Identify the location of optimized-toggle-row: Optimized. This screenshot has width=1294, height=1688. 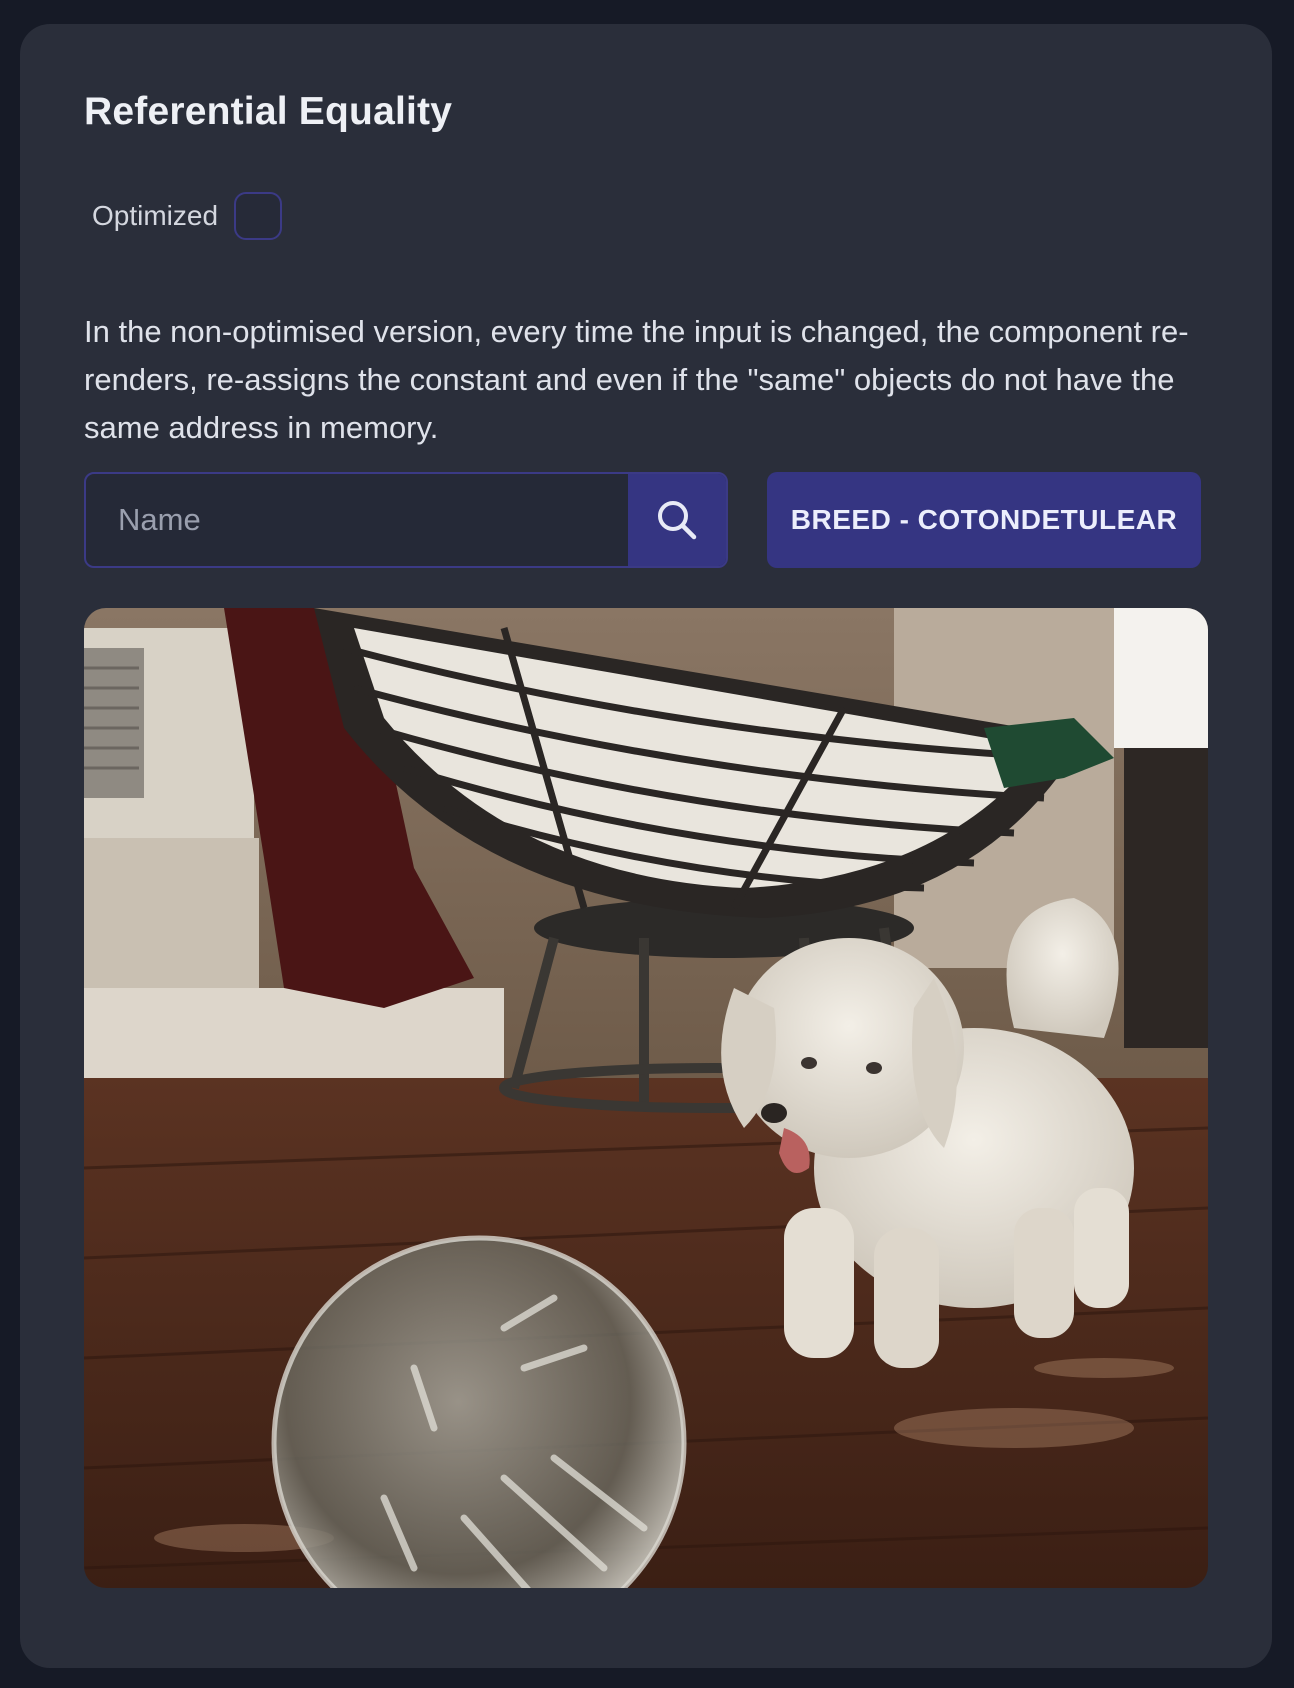
(187, 216).